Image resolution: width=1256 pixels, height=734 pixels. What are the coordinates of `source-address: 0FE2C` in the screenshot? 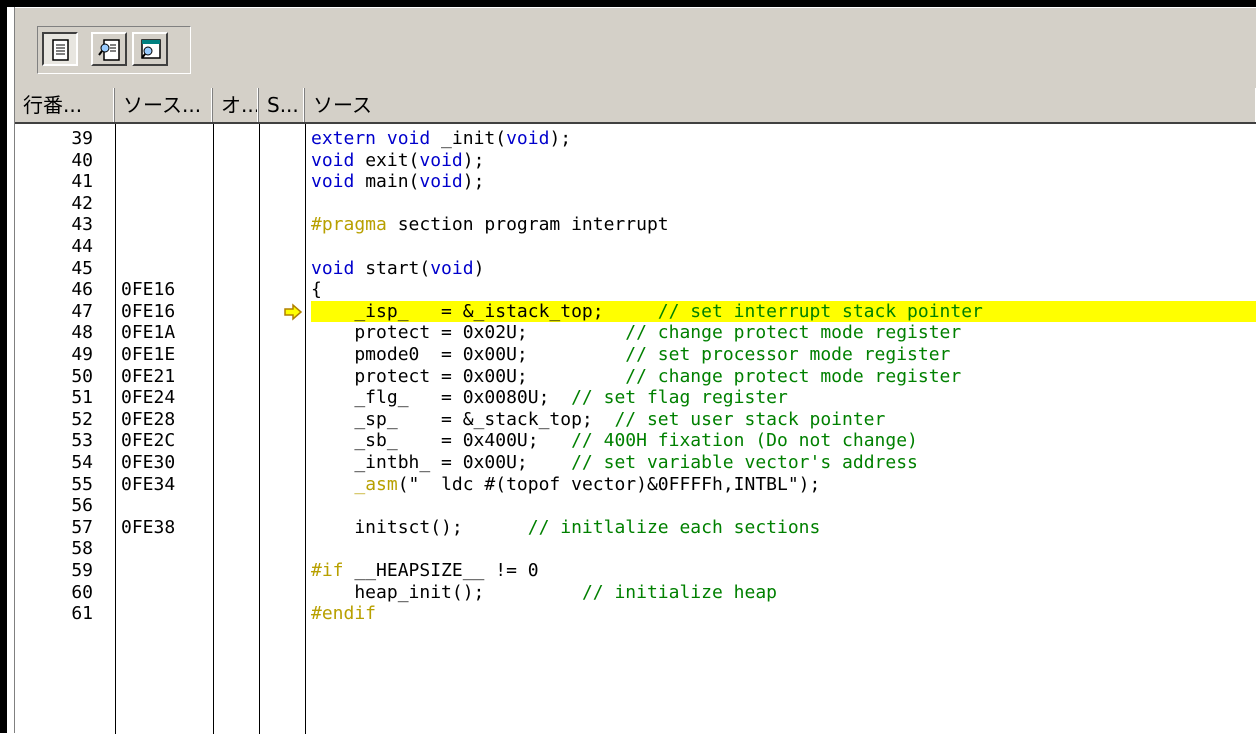 It's located at (148, 441).